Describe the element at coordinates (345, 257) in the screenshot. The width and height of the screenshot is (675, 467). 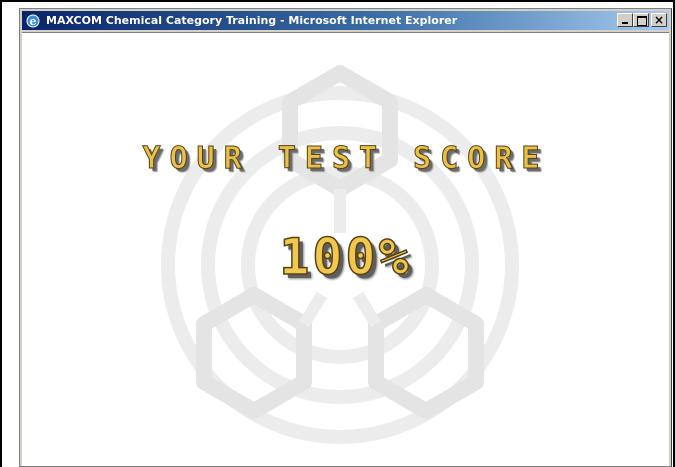
I see `score-value: 100%` at that location.